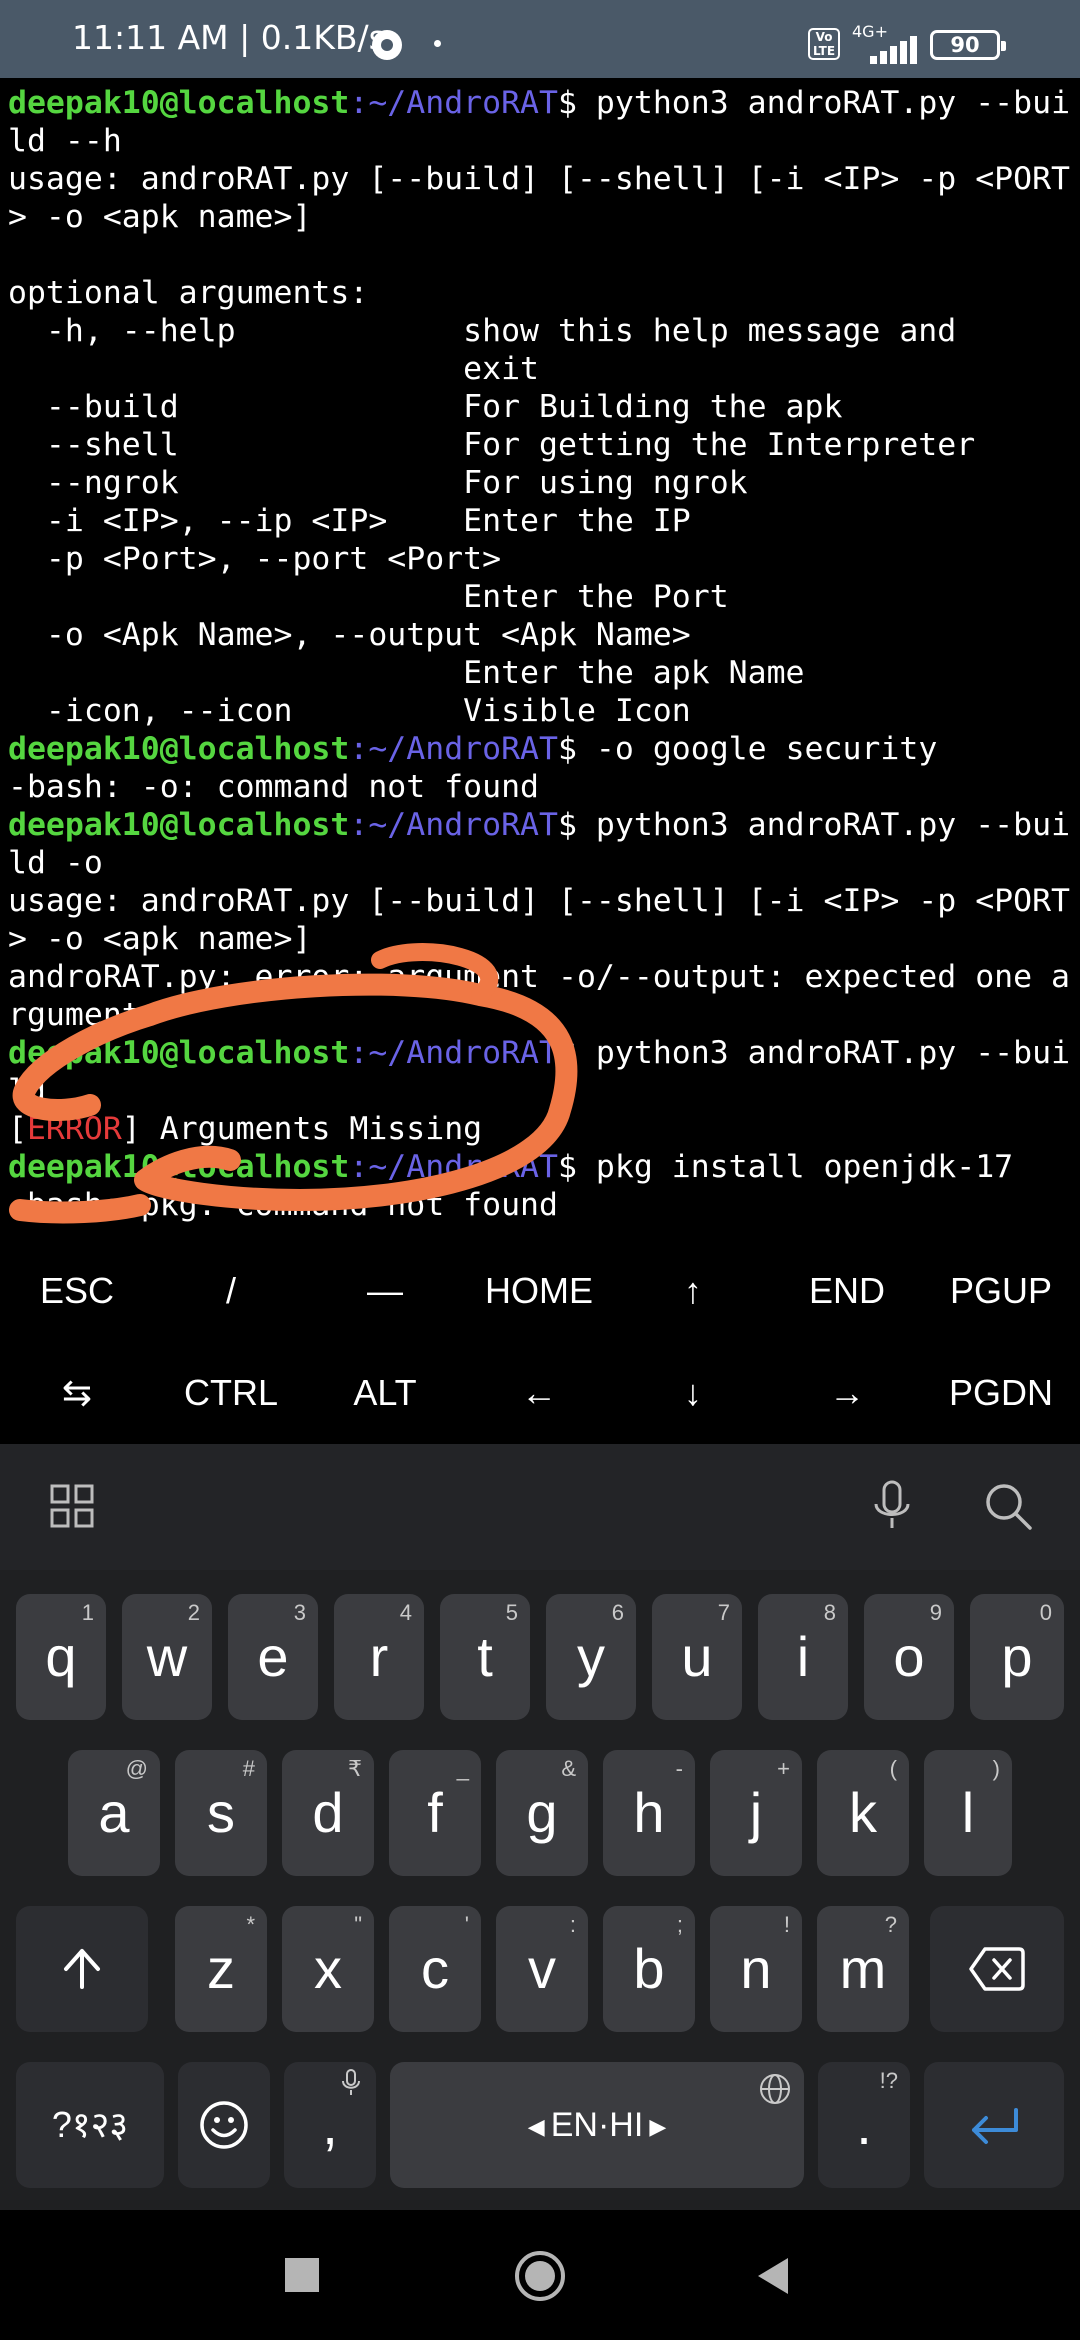 This screenshot has height=2340, width=1080. What do you see at coordinates (349, 635) in the screenshot?
I see `terminal-line: -o <Apk Name>, --output <Apk Name>` at bounding box center [349, 635].